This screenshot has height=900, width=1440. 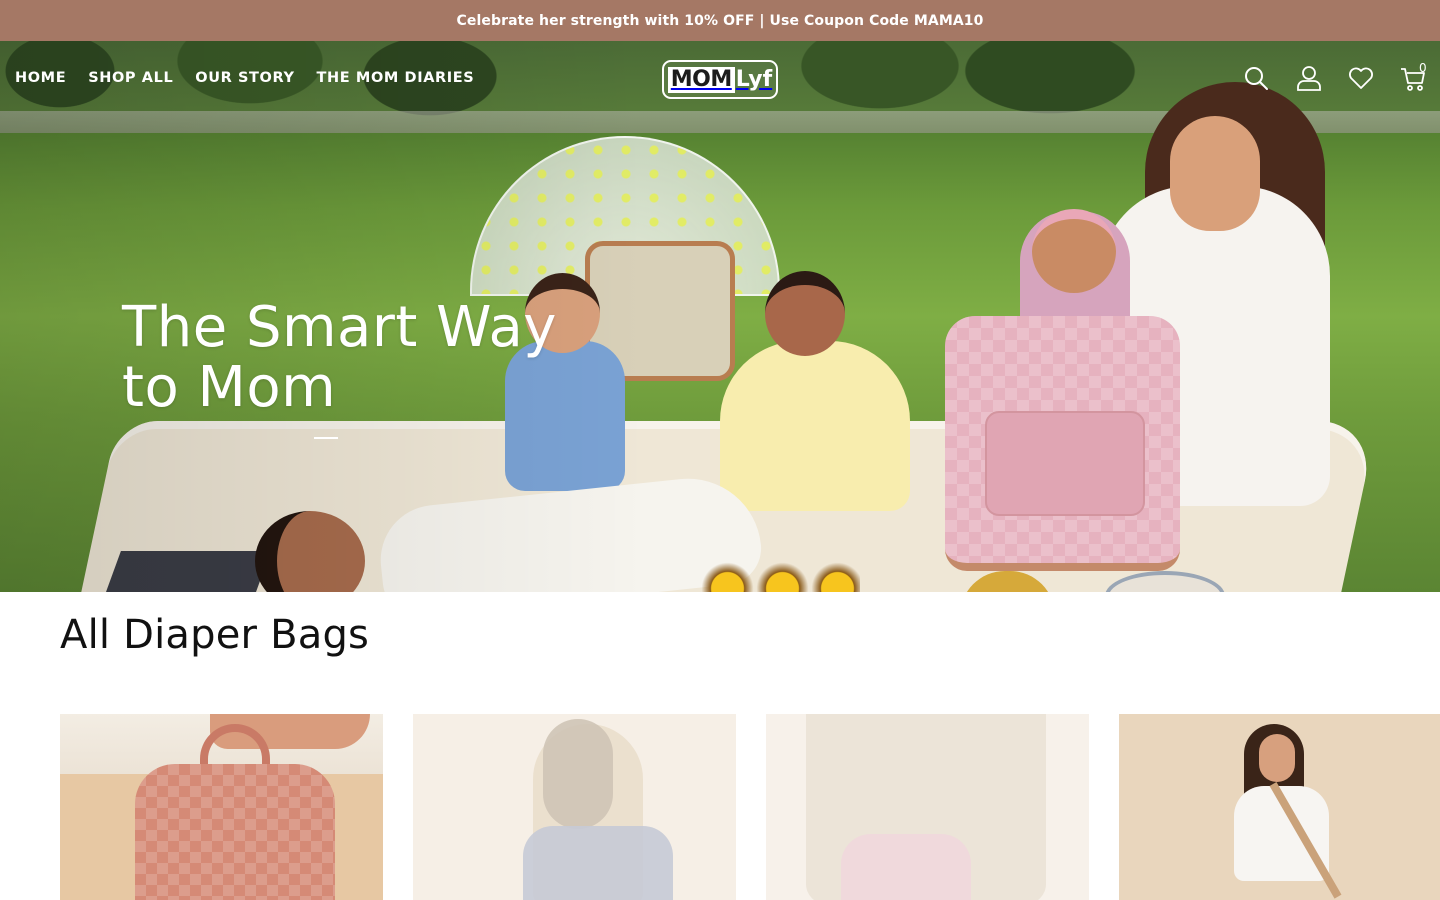 I want to click on wishlist-heart-icon, so click(x=1361, y=78).